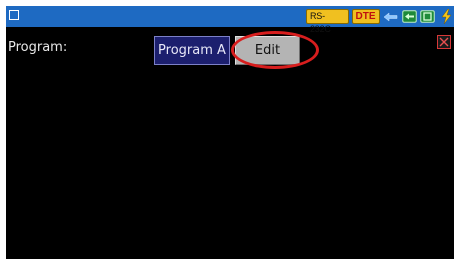 The width and height of the screenshot is (454, 259). Describe the element at coordinates (230, 20) in the screenshot. I see `title-bar: RS-232C DTE` at that location.